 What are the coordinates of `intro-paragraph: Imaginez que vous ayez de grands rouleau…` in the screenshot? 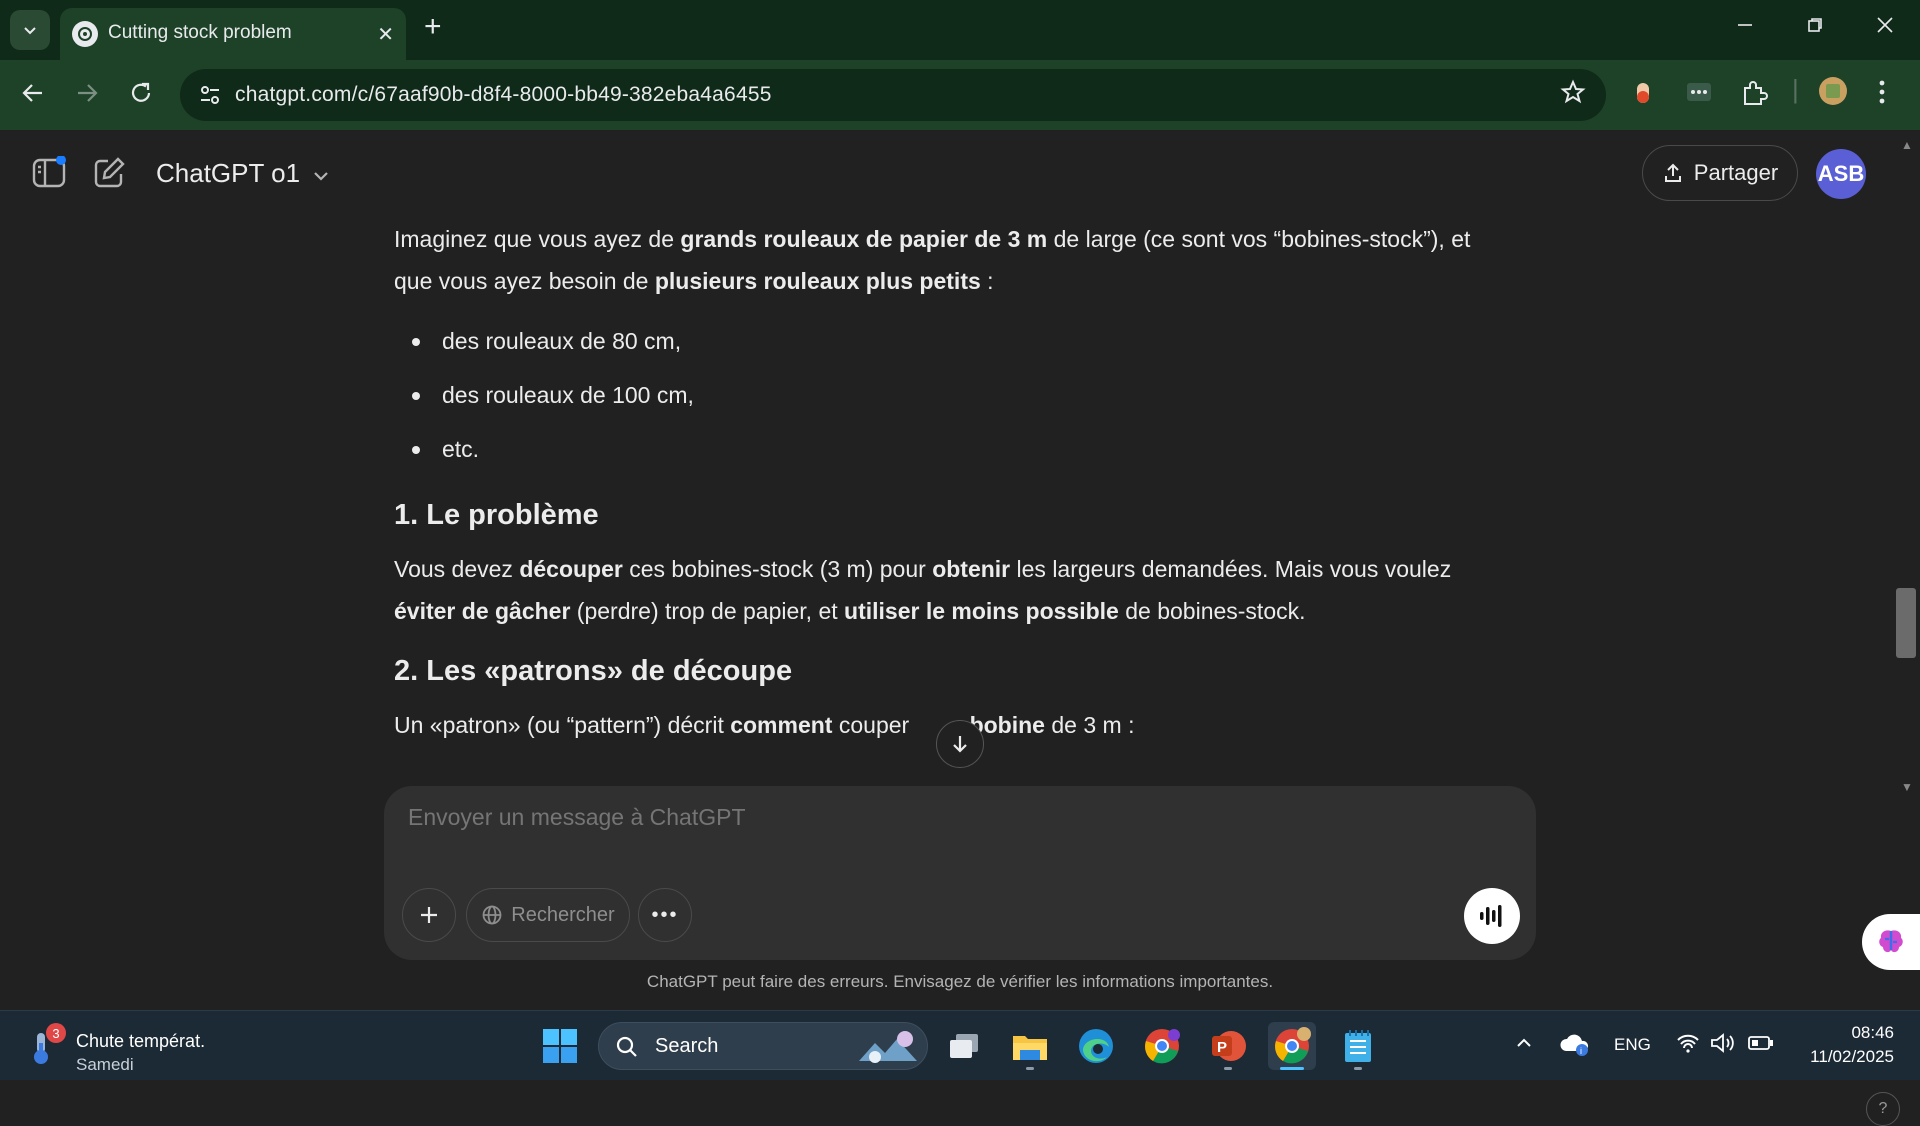 It's located at (932, 260).